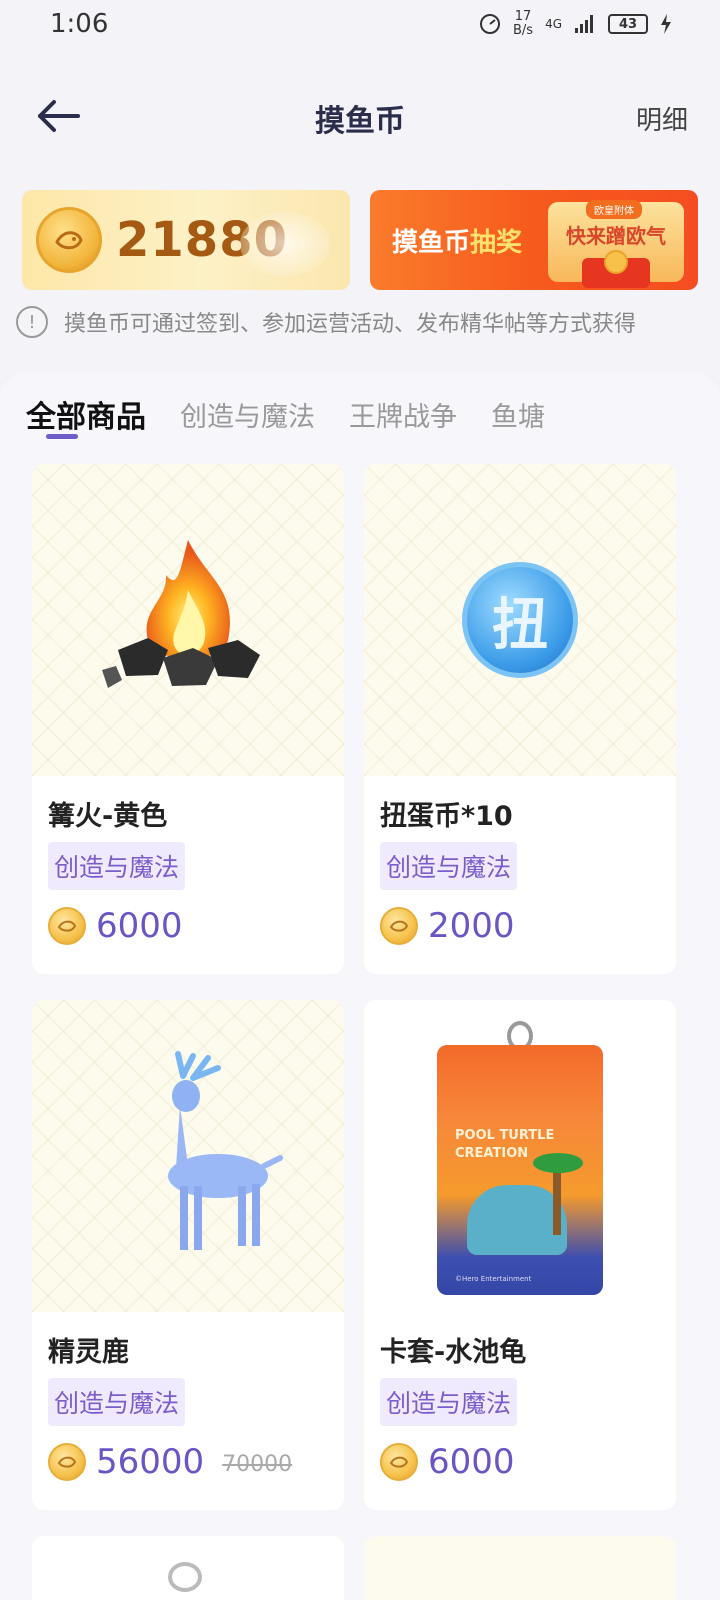 The image size is (720, 1600). I want to click on card-holder-icon: POOL TURTLE CREATION ©Hero Entertainment, so click(520, 1158).